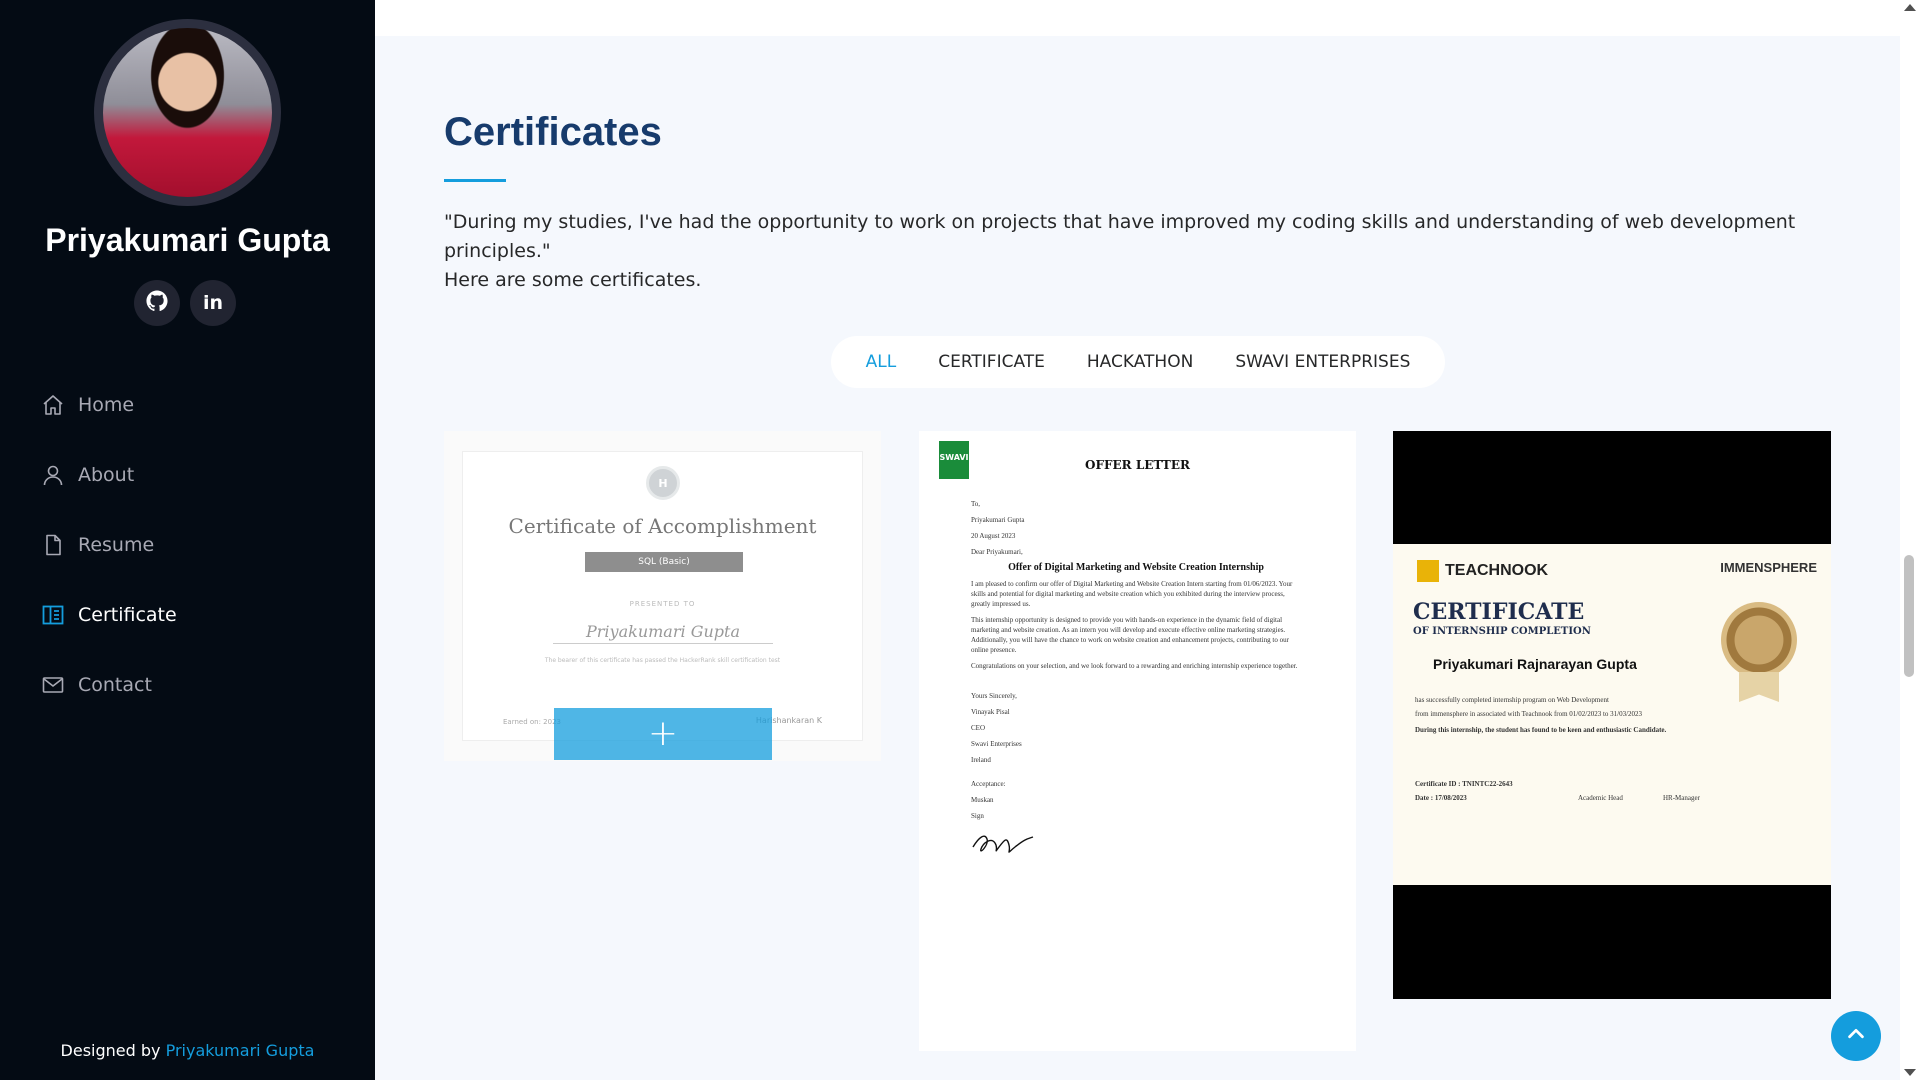  I want to click on user-icon, so click(53, 475).